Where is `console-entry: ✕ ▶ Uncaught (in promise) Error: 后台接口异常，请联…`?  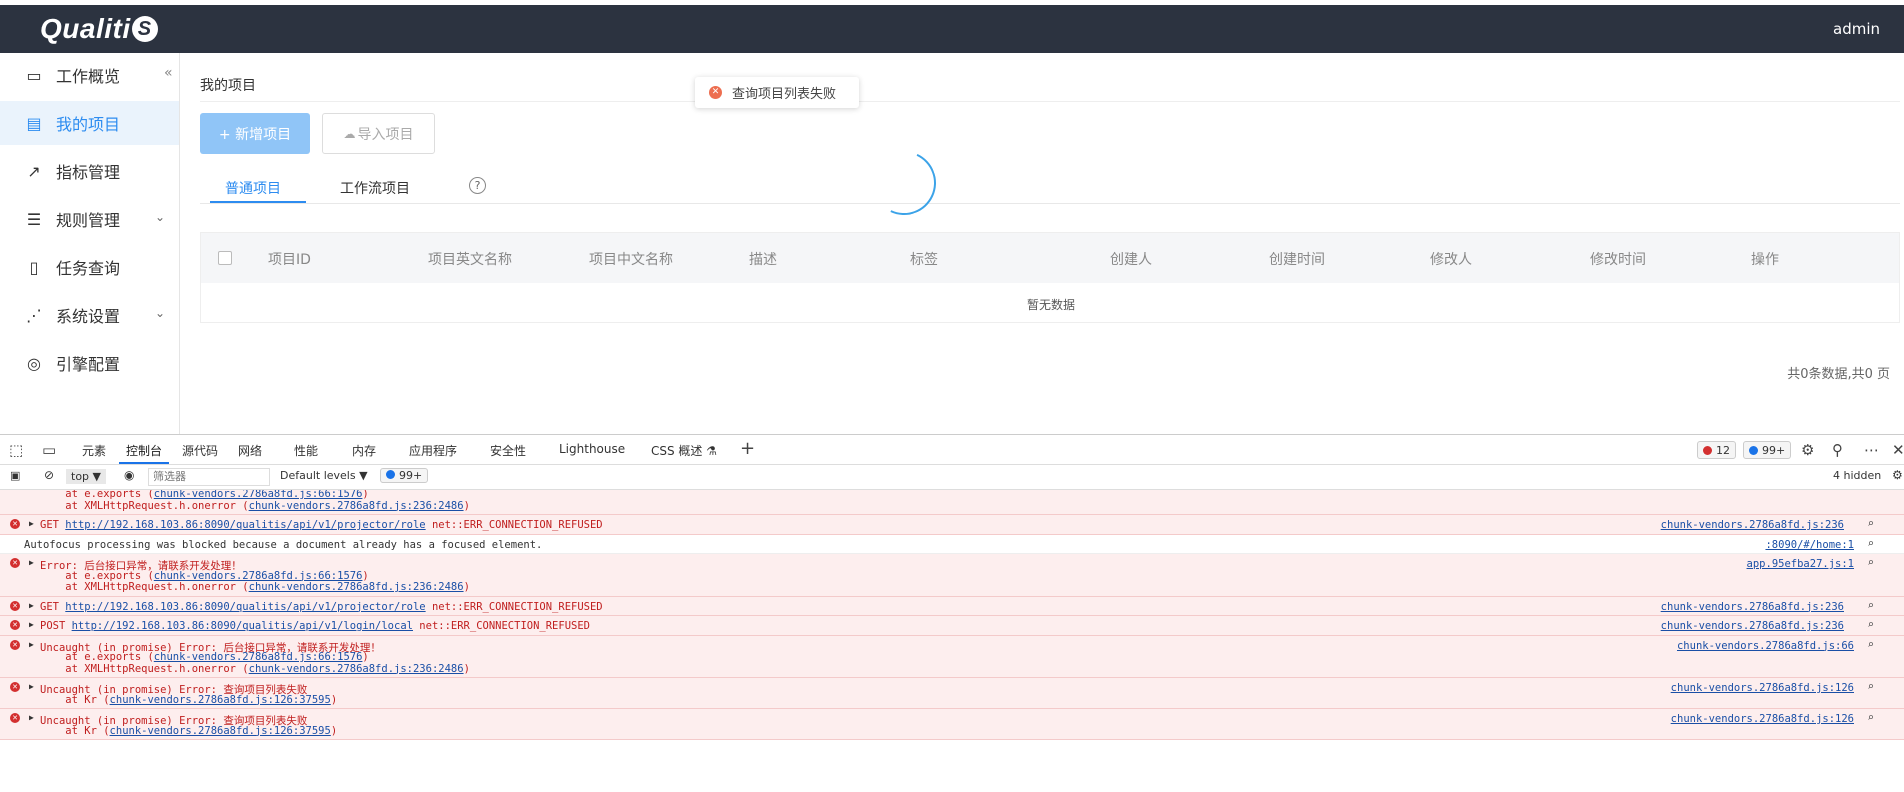 console-entry: ✕ ▶ Uncaught (in promise) Error: 后台接口异常，请联… is located at coordinates (952, 656).